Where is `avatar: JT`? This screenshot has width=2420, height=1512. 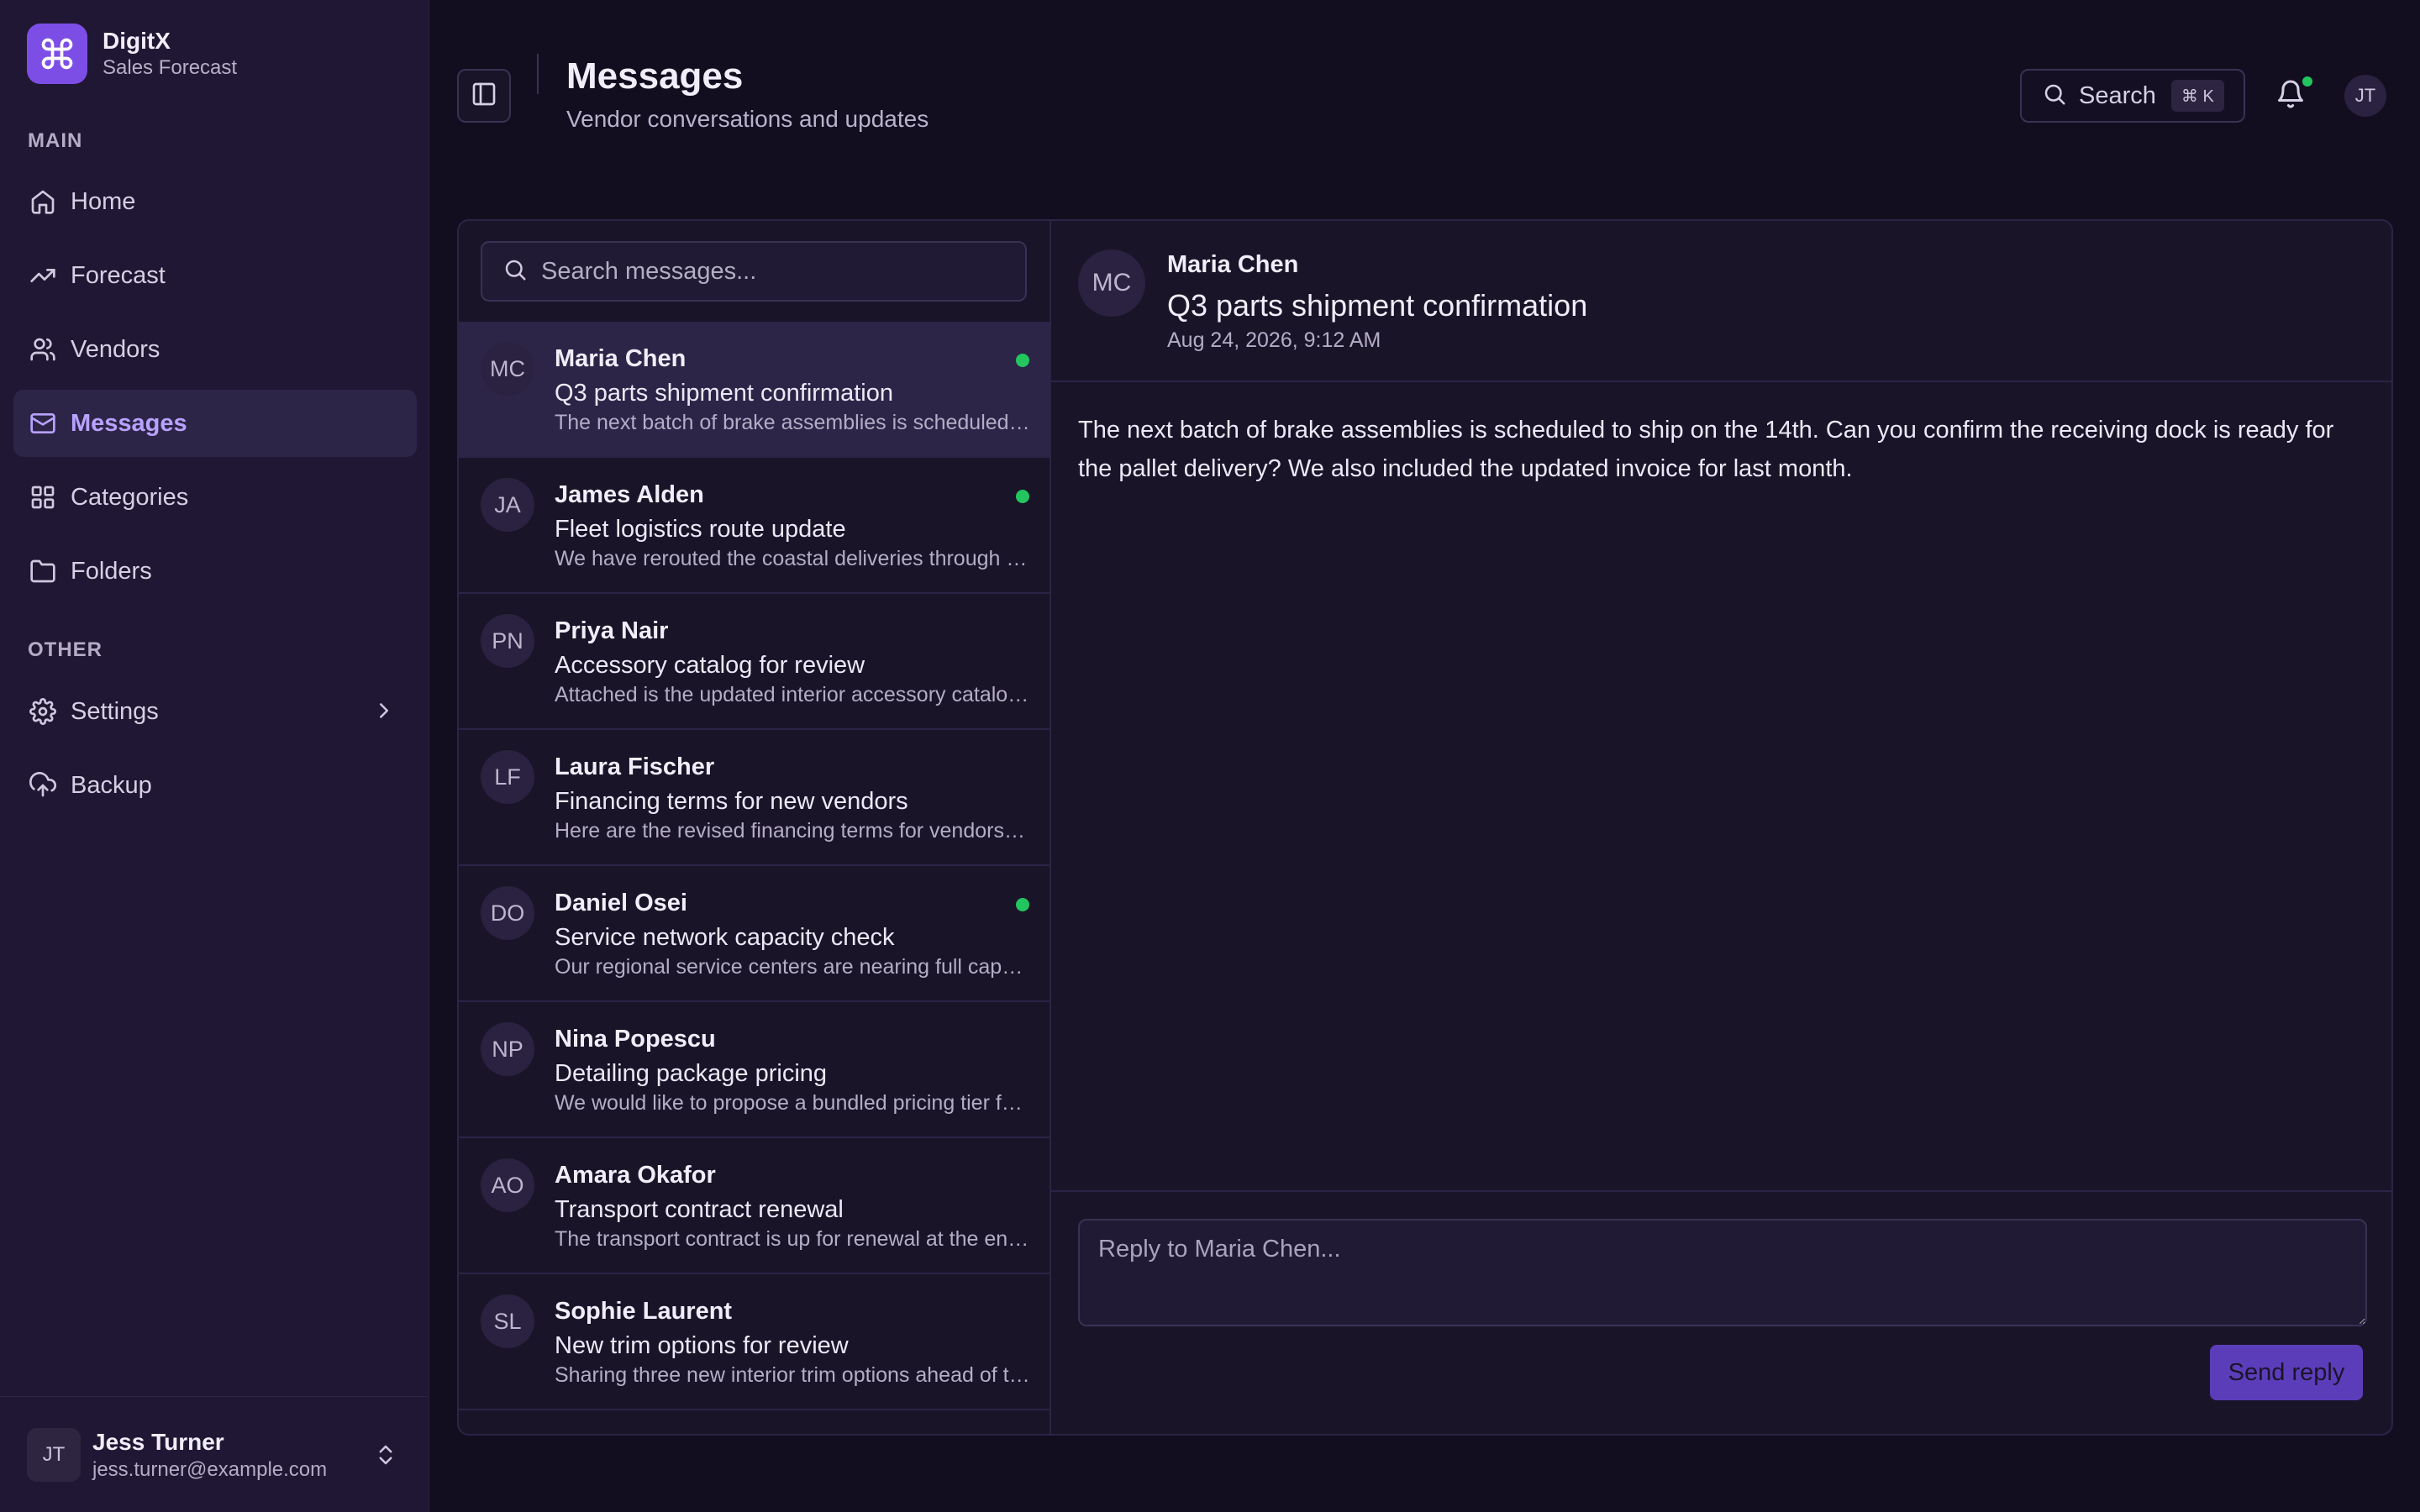 avatar: JT is located at coordinates (54, 1454).